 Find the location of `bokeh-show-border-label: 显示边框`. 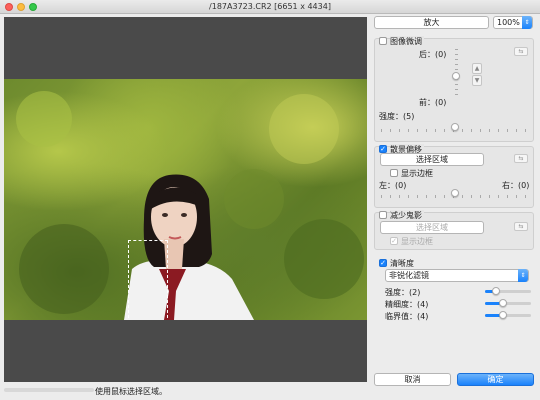

bokeh-show-border-label: 显示边框 is located at coordinates (417, 173).